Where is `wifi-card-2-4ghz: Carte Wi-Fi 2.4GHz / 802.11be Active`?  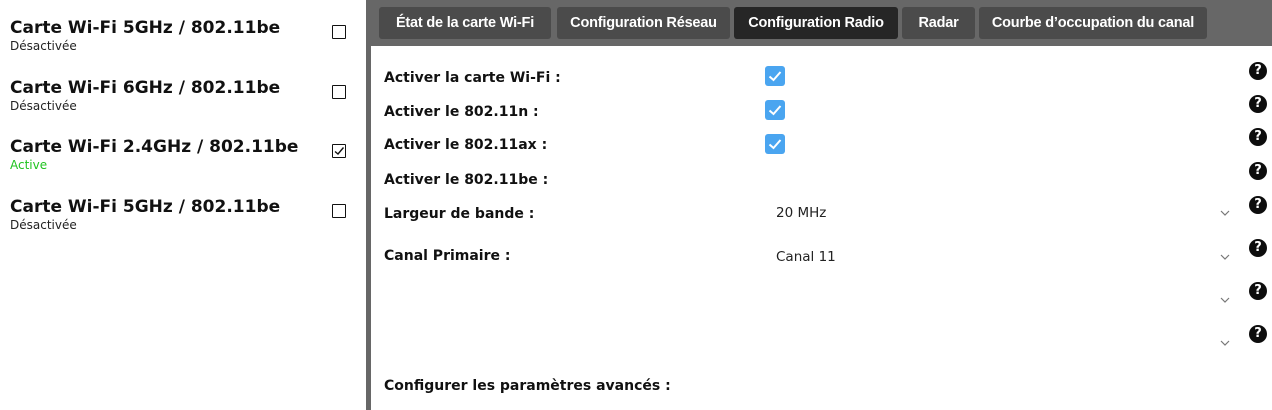 wifi-card-2-4ghz: Carte Wi-Fi 2.4GHz / 802.11be Active is located at coordinates (183, 165).